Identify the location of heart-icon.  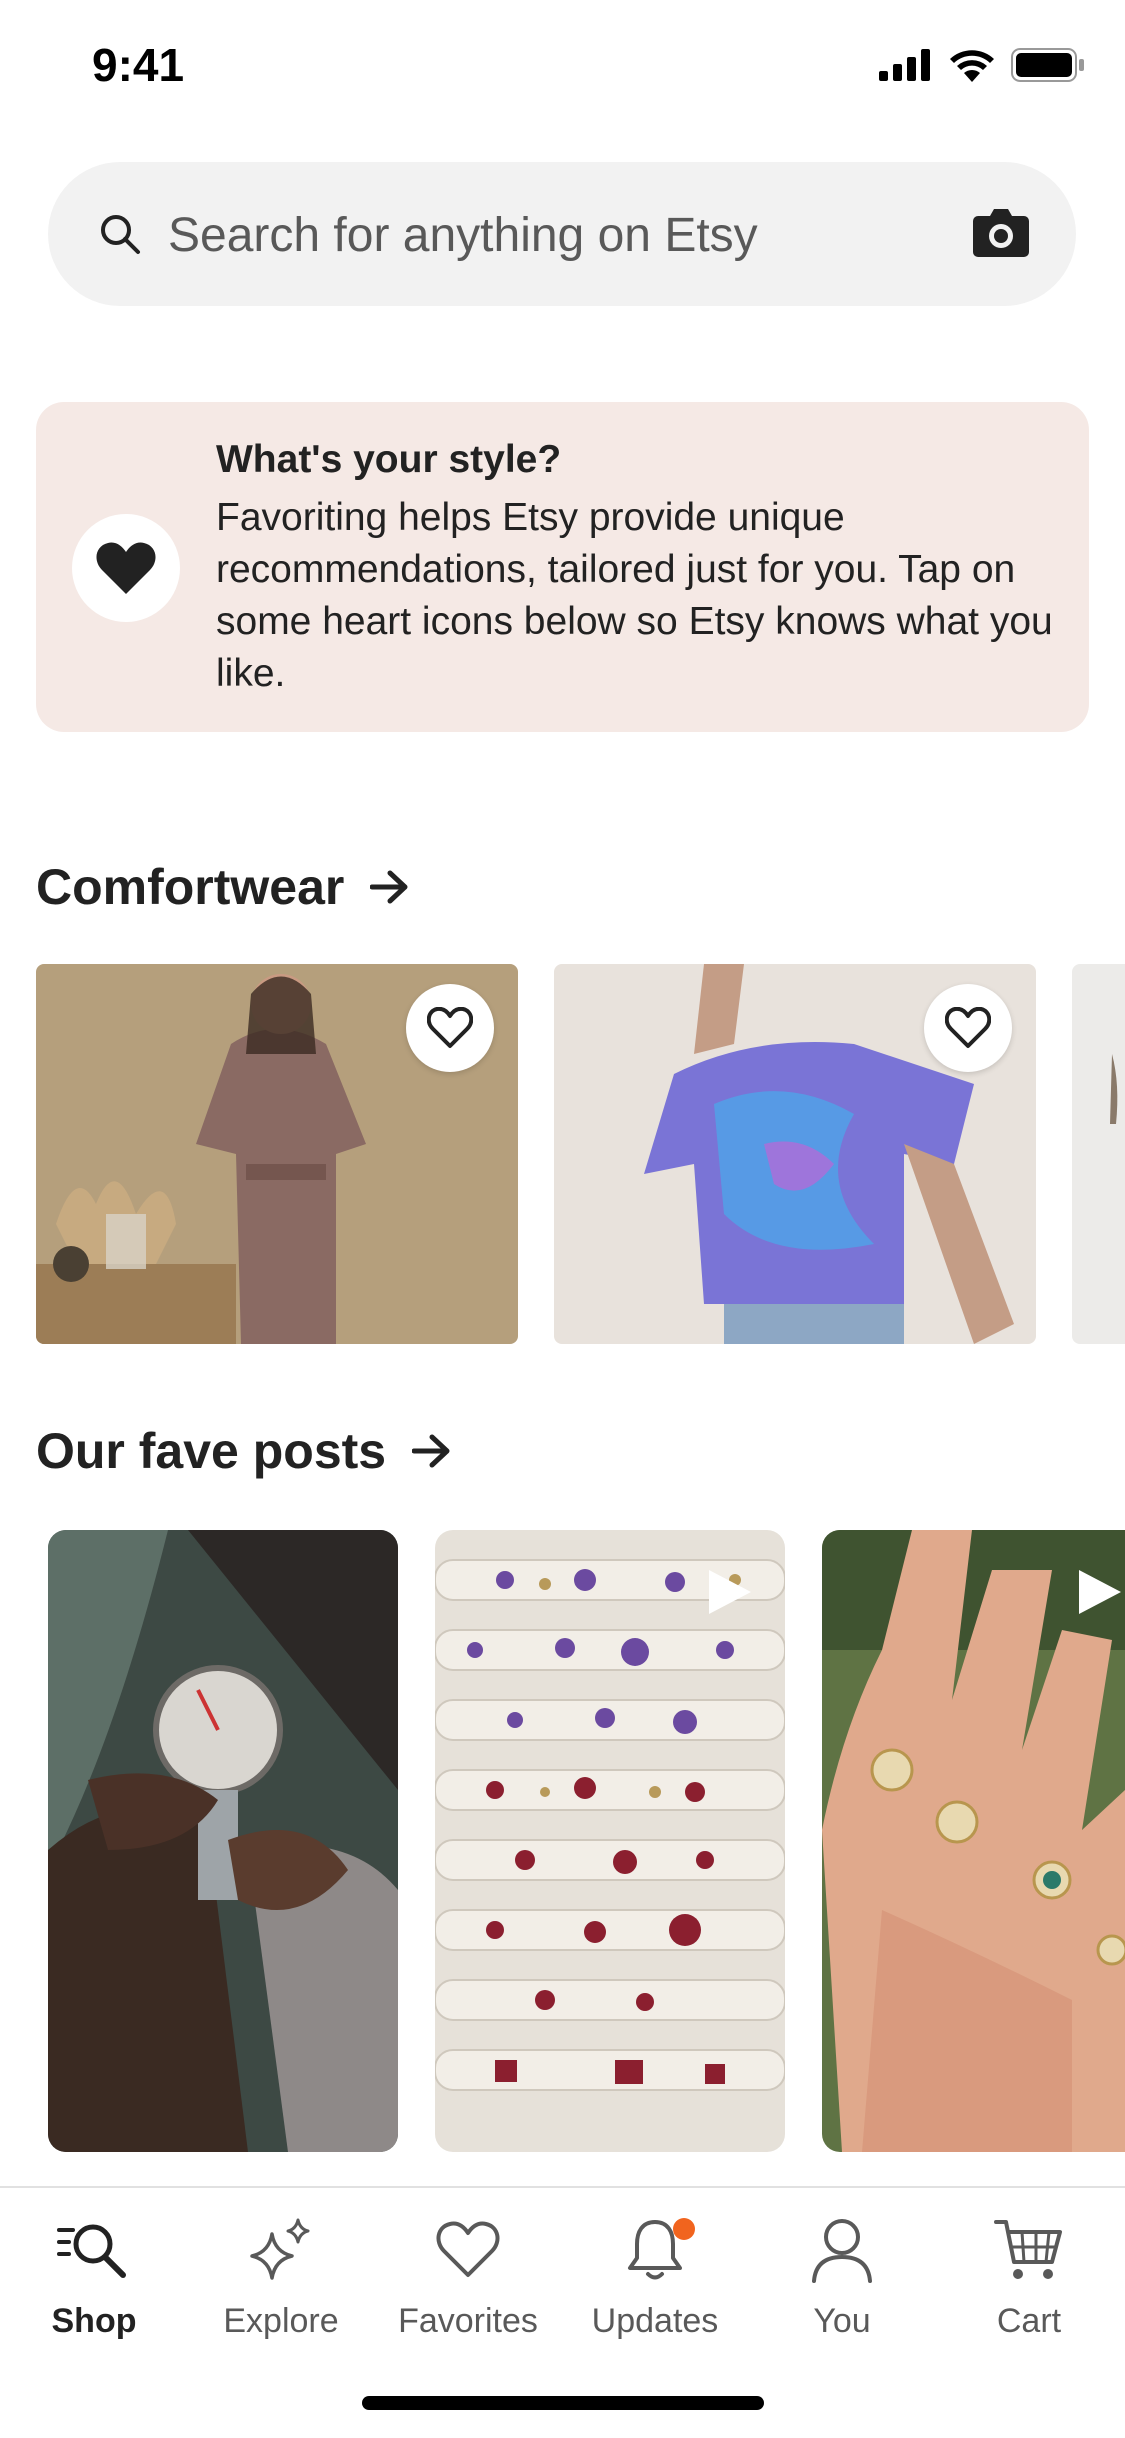
(126, 568).